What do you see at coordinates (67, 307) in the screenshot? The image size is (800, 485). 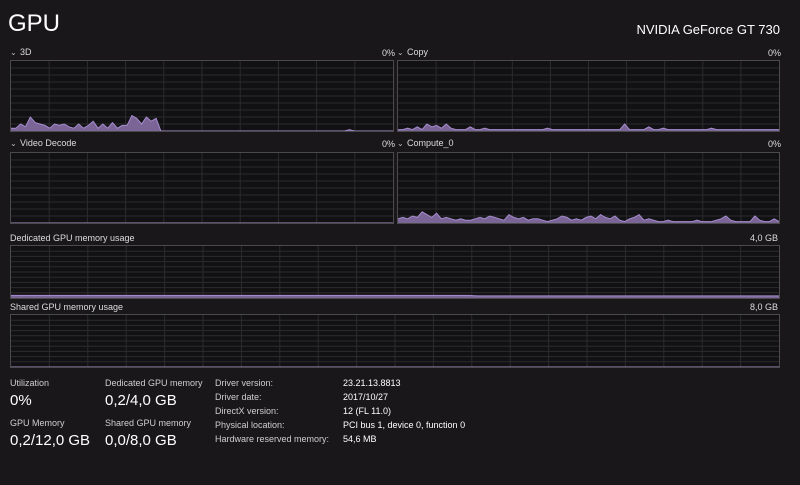 I see `shared-memory-graph-label: Shared GPU memory usage` at bounding box center [67, 307].